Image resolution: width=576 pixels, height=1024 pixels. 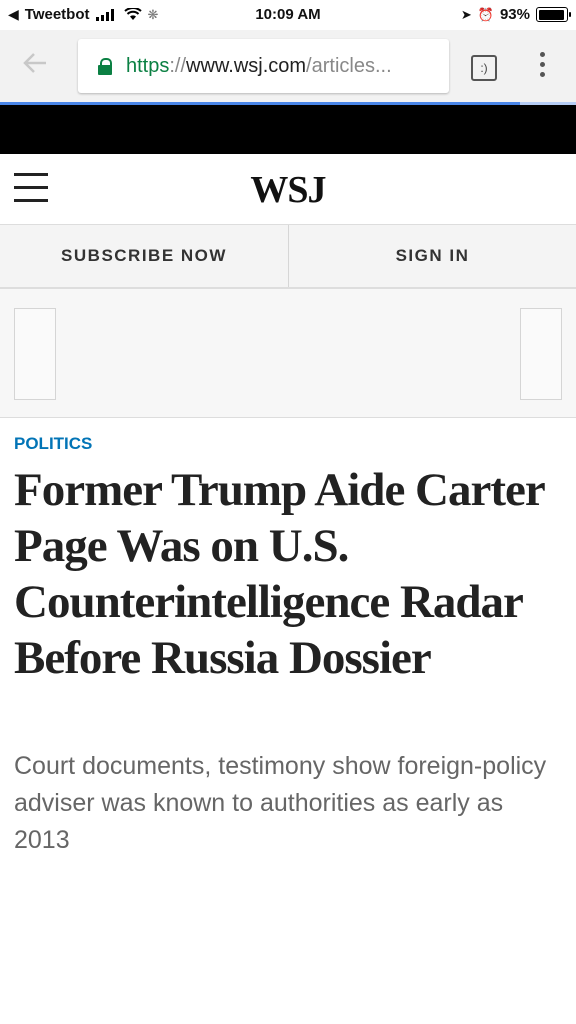 I want to click on browser-toolbar: https://www.wsj.com/articles... :), so click(x=288, y=66).